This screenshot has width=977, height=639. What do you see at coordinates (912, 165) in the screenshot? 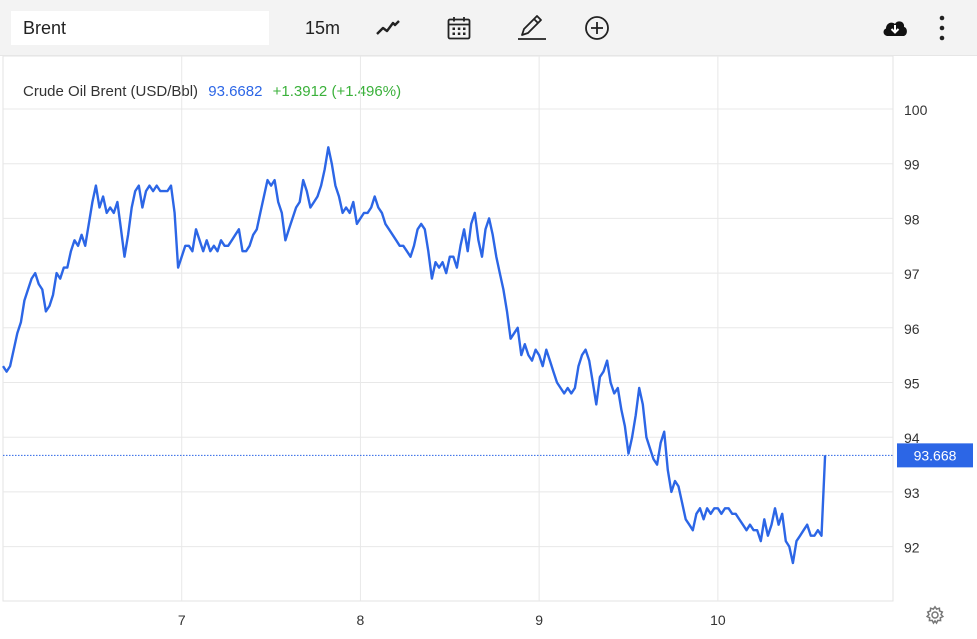
I see `y-tick-label: 99` at bounding box center [912, 165].